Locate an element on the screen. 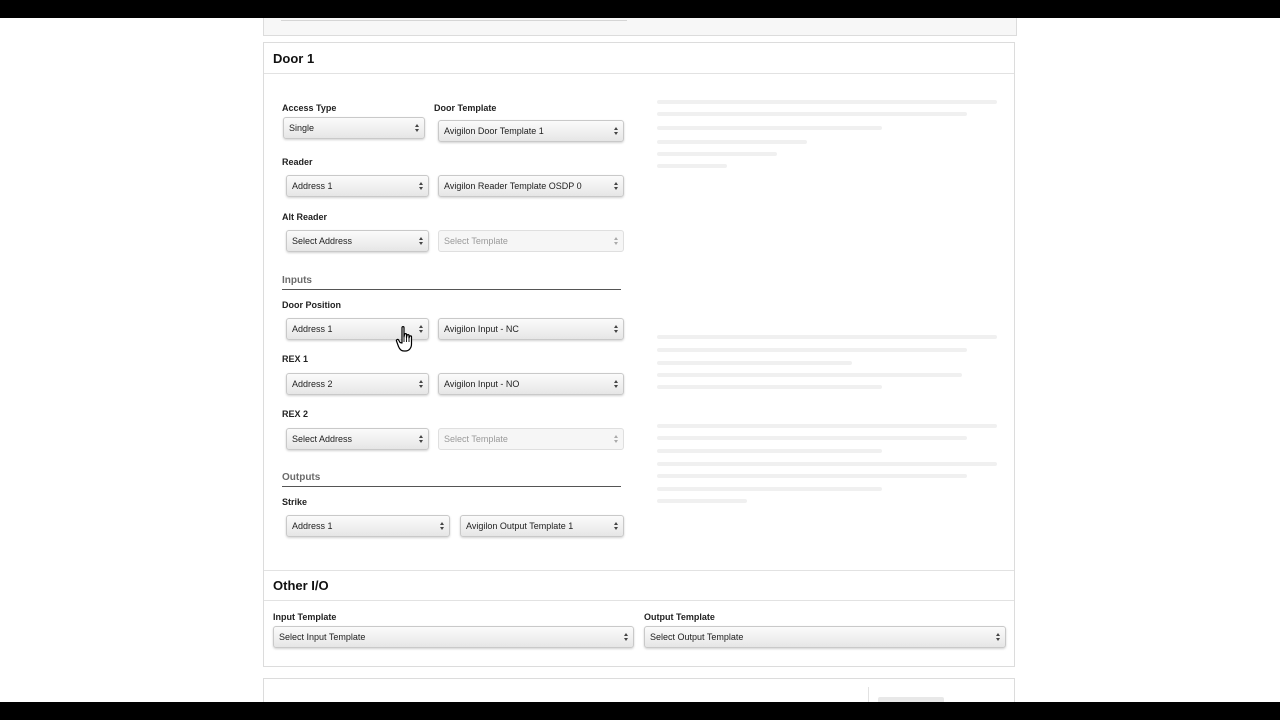 Image resolution: width=1280 pixels, height=720 pixels. rex2-template-value: Select Template is located at coordinates (476, 439).